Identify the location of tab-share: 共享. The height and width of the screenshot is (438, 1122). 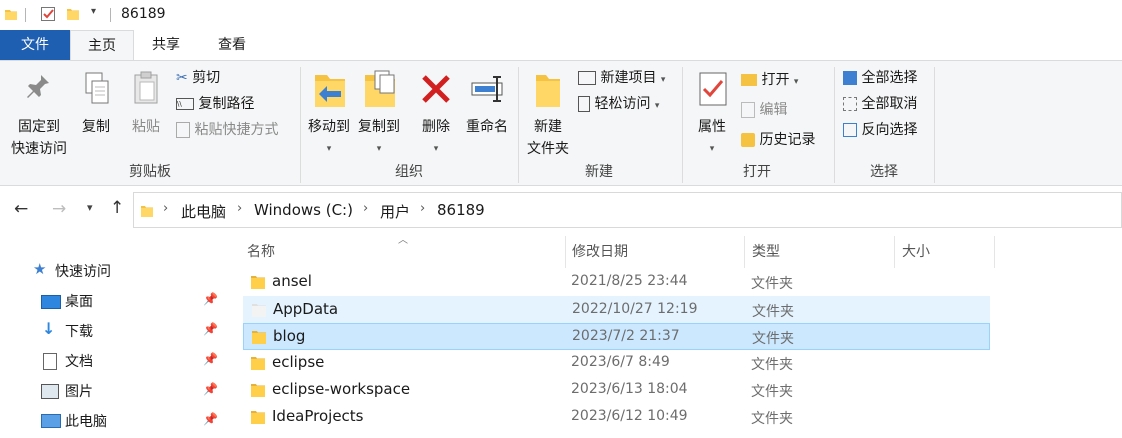
(166, 45).